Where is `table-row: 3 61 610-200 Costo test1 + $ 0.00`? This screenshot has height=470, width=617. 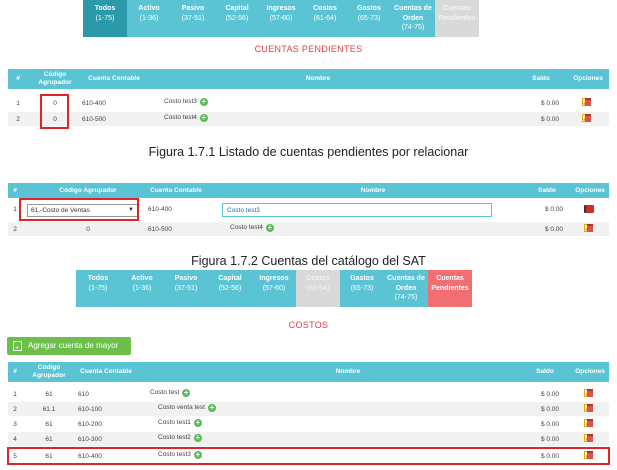 table-row: 3 61 610-200 Costo test1 + $ 0.00 is located at coordinates (308, 424).